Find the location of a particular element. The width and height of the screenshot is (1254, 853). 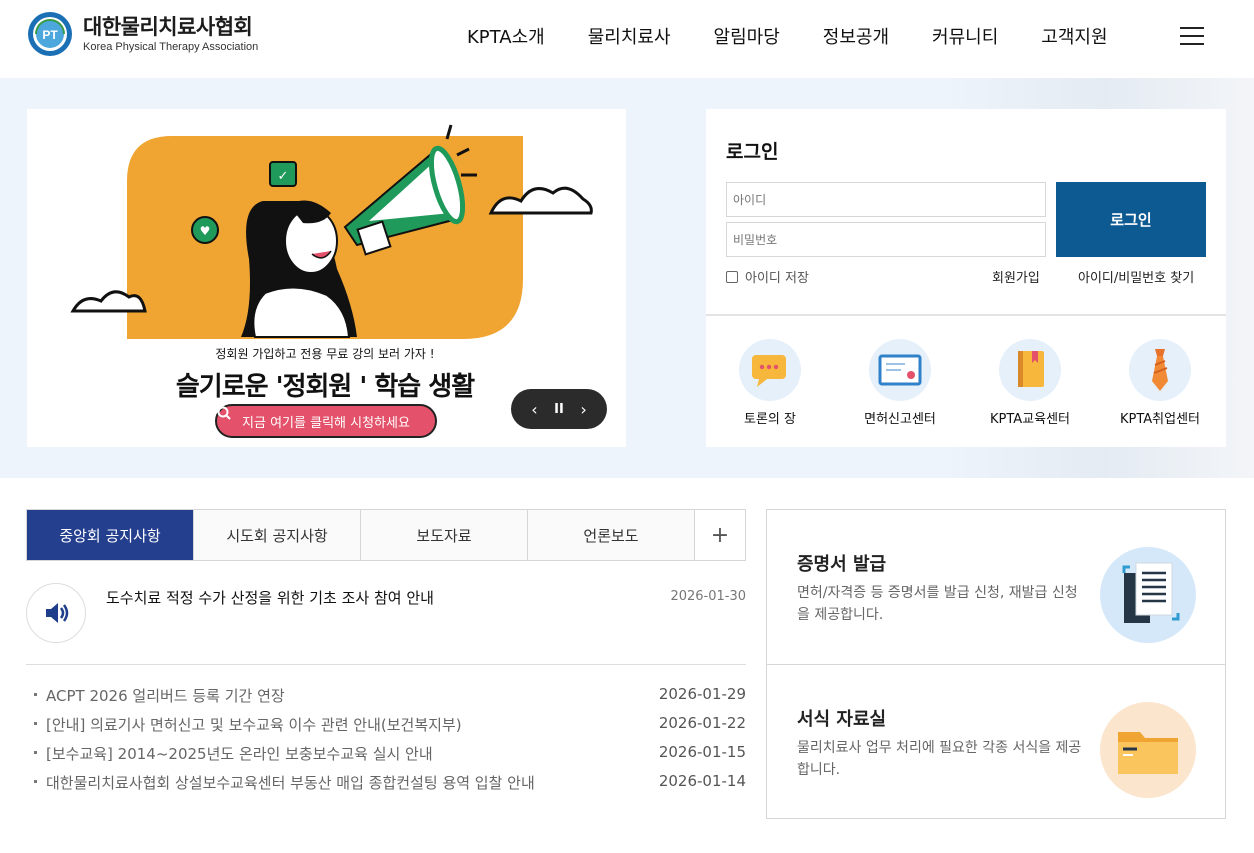

remember-id-checkbox: 아이디 저장 is located at coordinates (767, 276).